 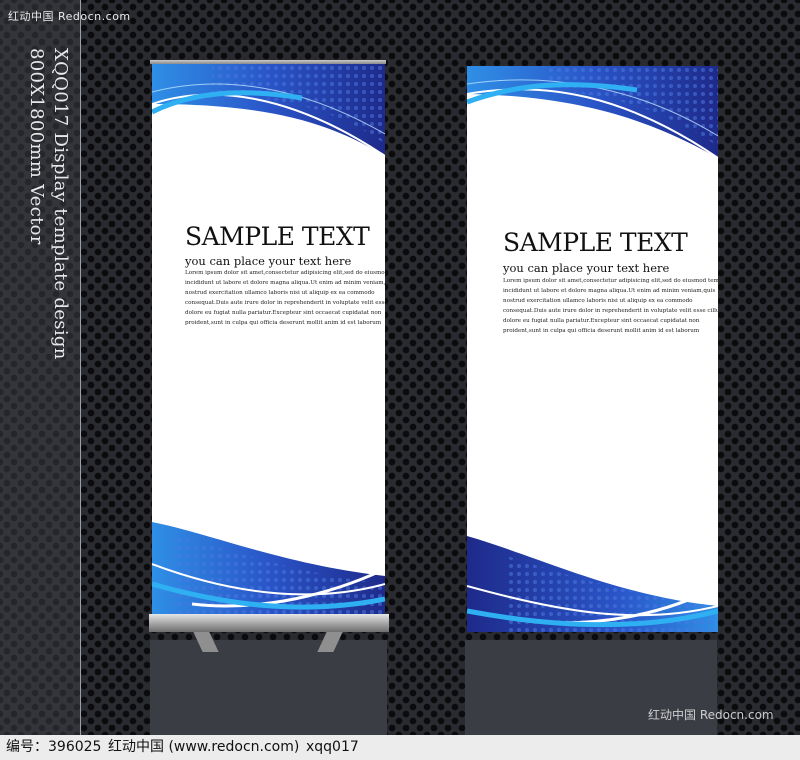 What do you see at coordinates (204, 747) in the screenshot?
I see `footer-site: 红动中国 (www.redocn.com)` at bounding box center [204, 747].